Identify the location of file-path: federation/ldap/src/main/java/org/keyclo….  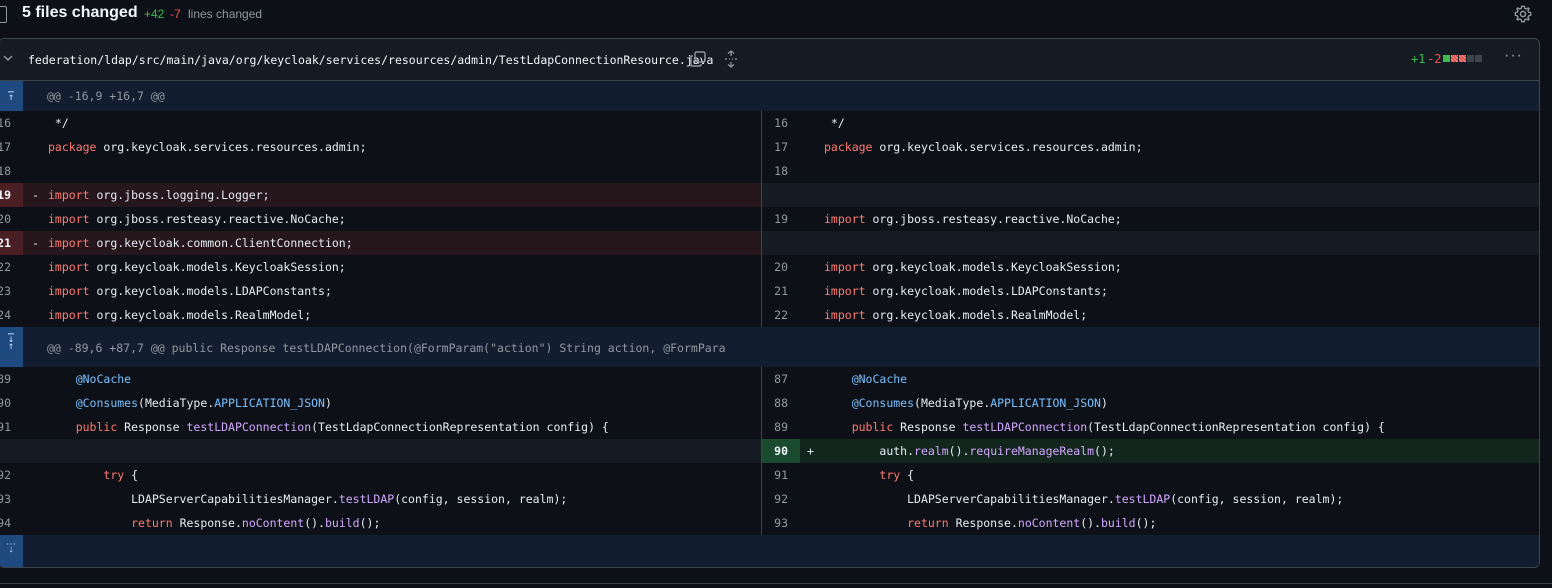
(370, 60).